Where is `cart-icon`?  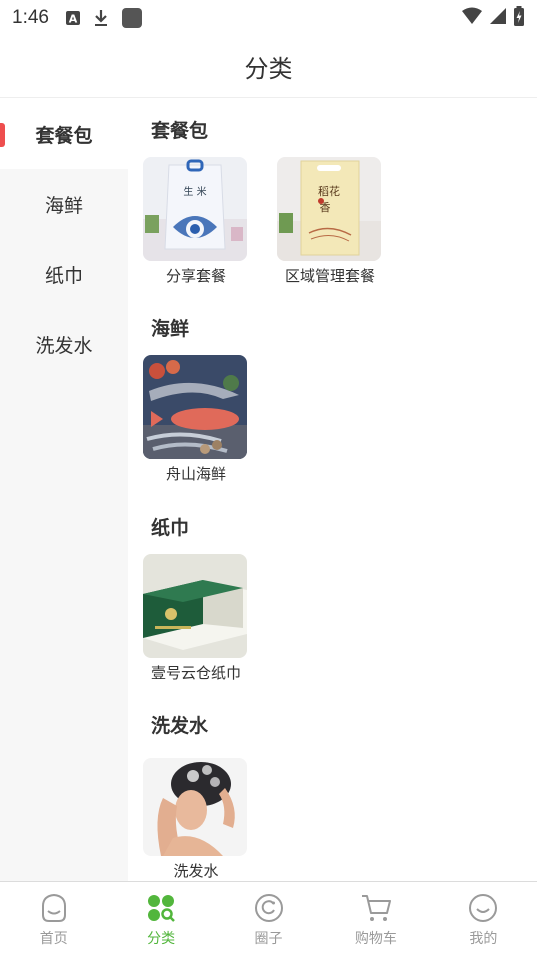 cart-icon is located at coordinates (376, 908).